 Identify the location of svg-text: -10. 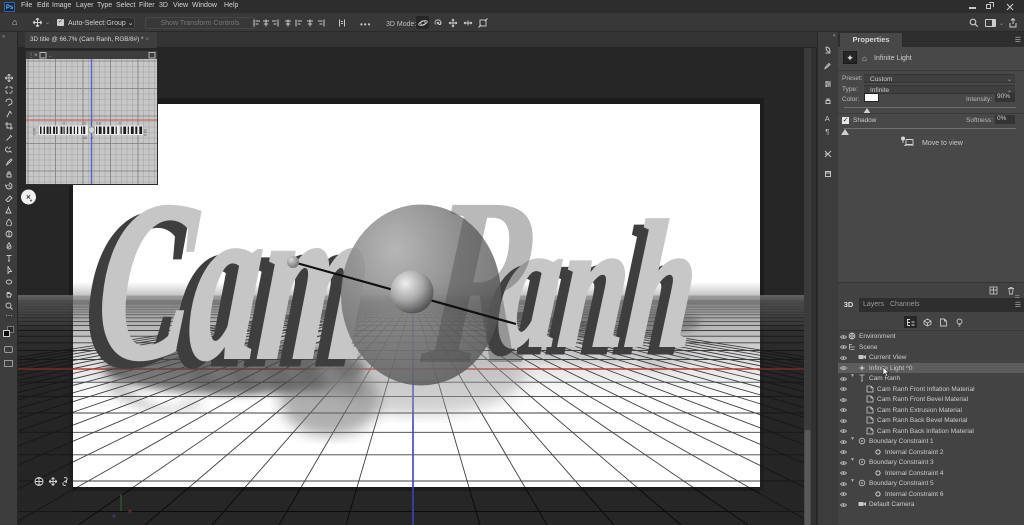
(84, 138).